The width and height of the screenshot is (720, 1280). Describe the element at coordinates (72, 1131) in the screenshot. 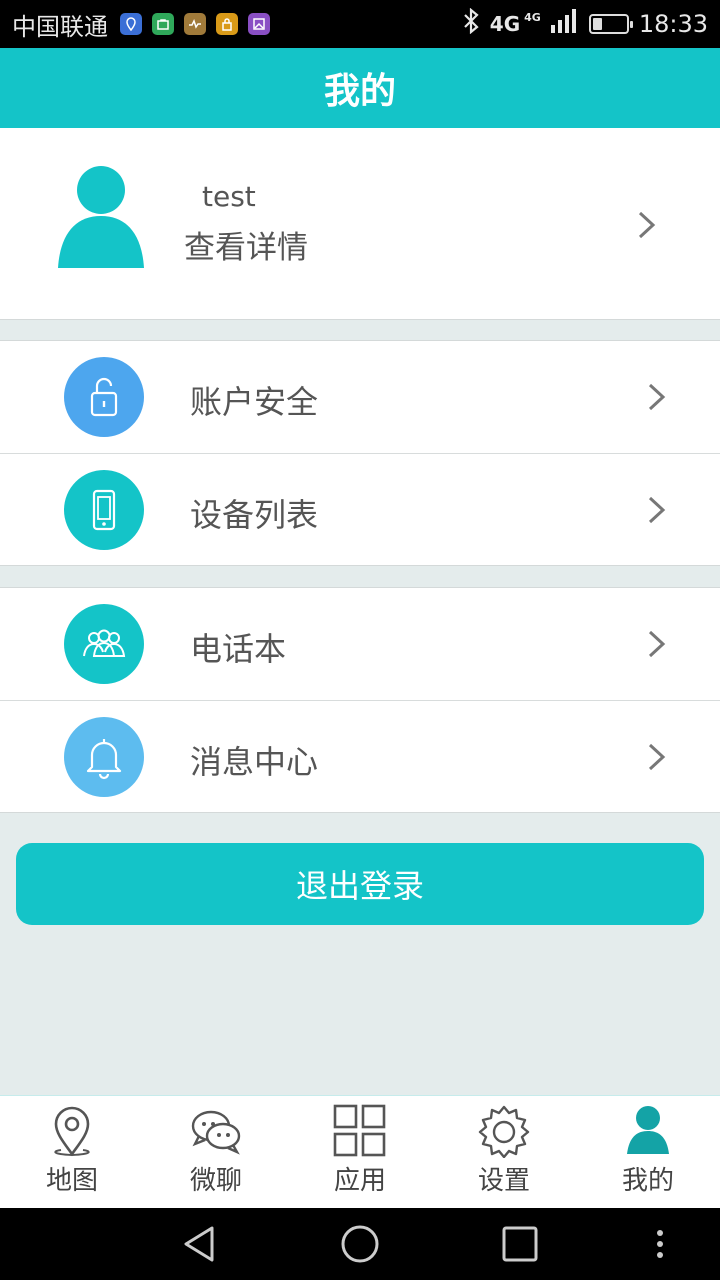

I see `map-pin-icon` at that location.